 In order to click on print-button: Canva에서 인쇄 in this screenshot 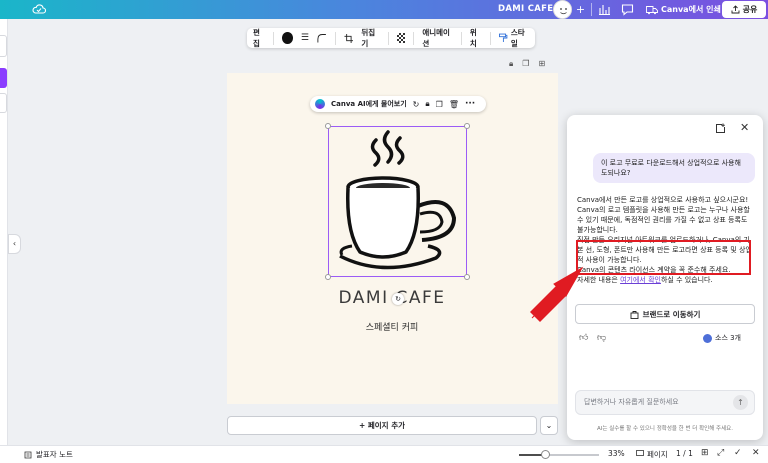, I will do `click(683, 9)`.